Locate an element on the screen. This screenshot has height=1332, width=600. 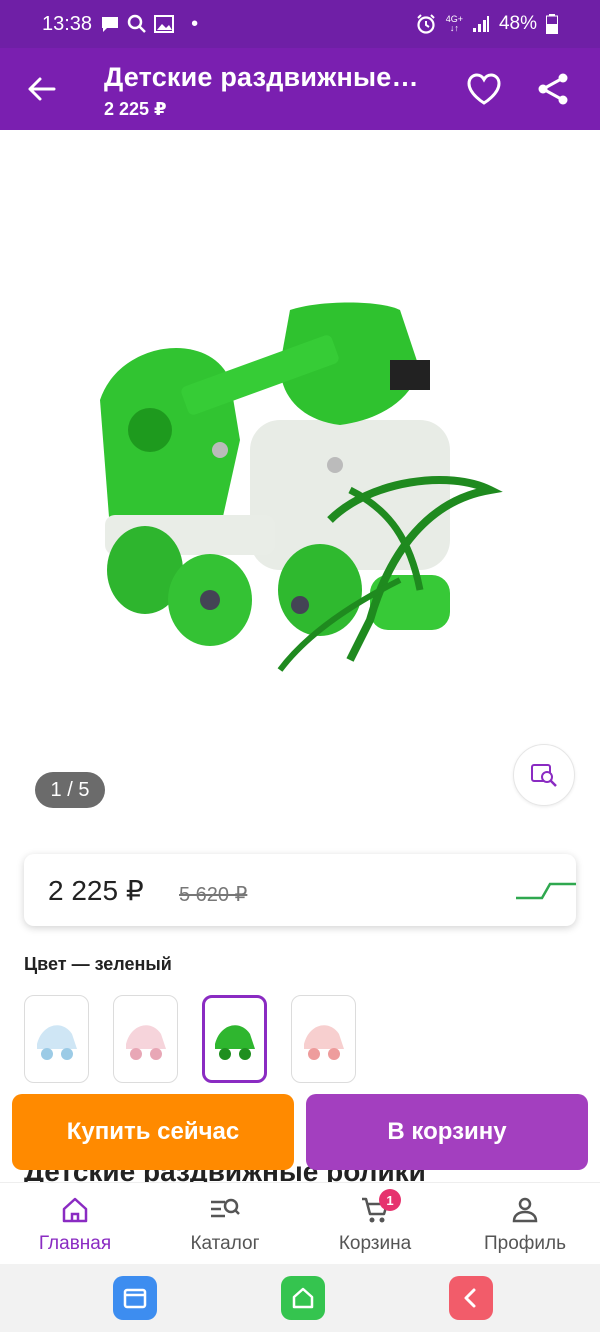
home-system-icon is located at coordinates (303, 1298).